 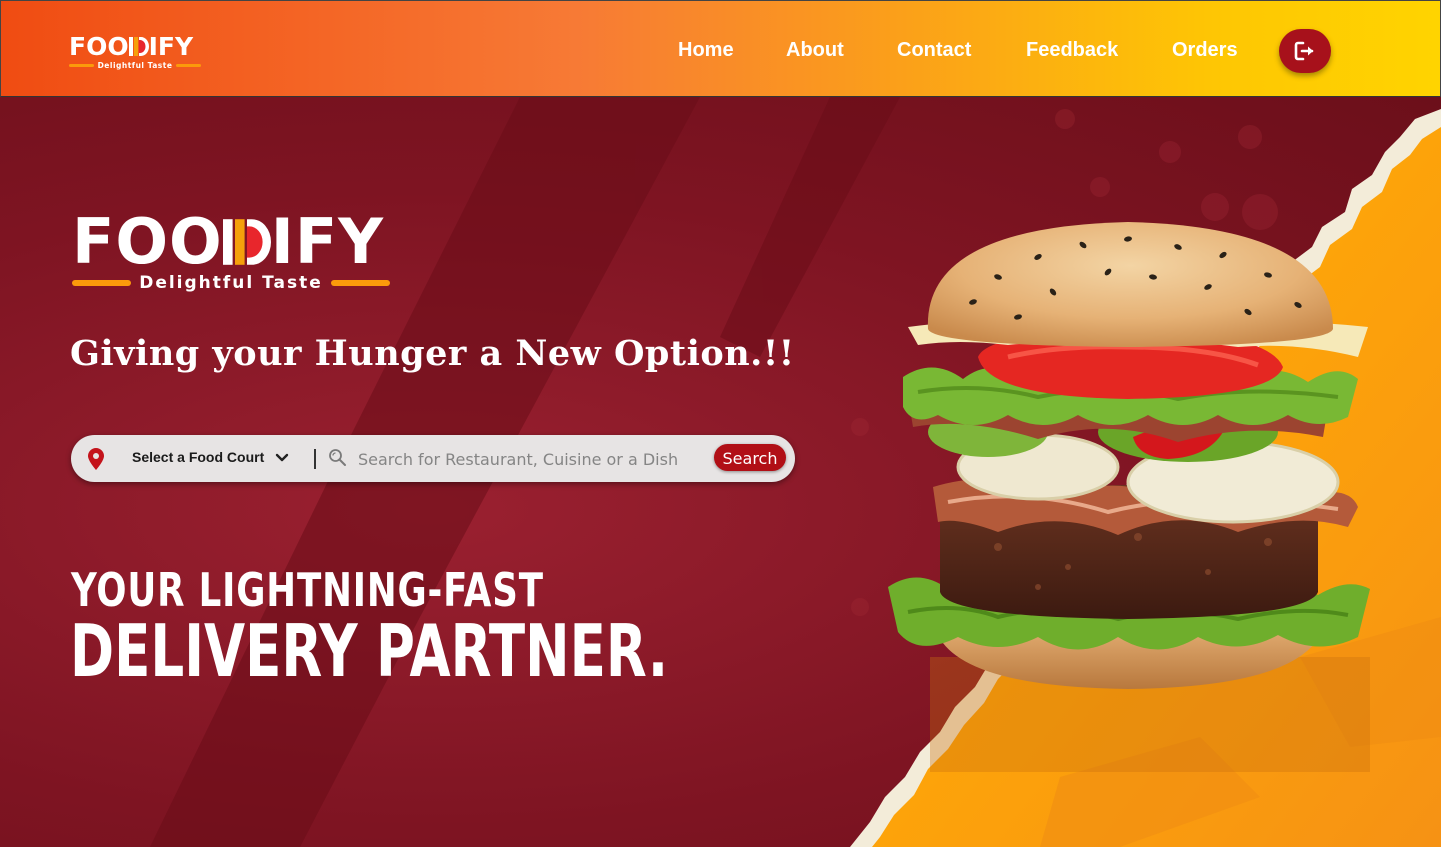 I want to click on nav-contact: Contact, so click(x=934, y=50).